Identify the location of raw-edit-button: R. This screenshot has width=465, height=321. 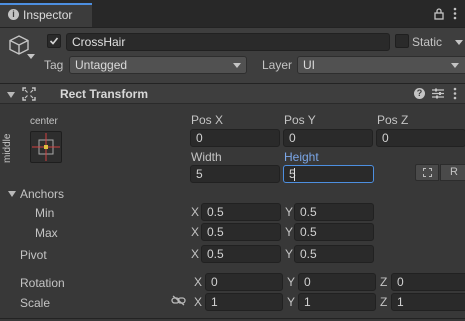
(452, 172).